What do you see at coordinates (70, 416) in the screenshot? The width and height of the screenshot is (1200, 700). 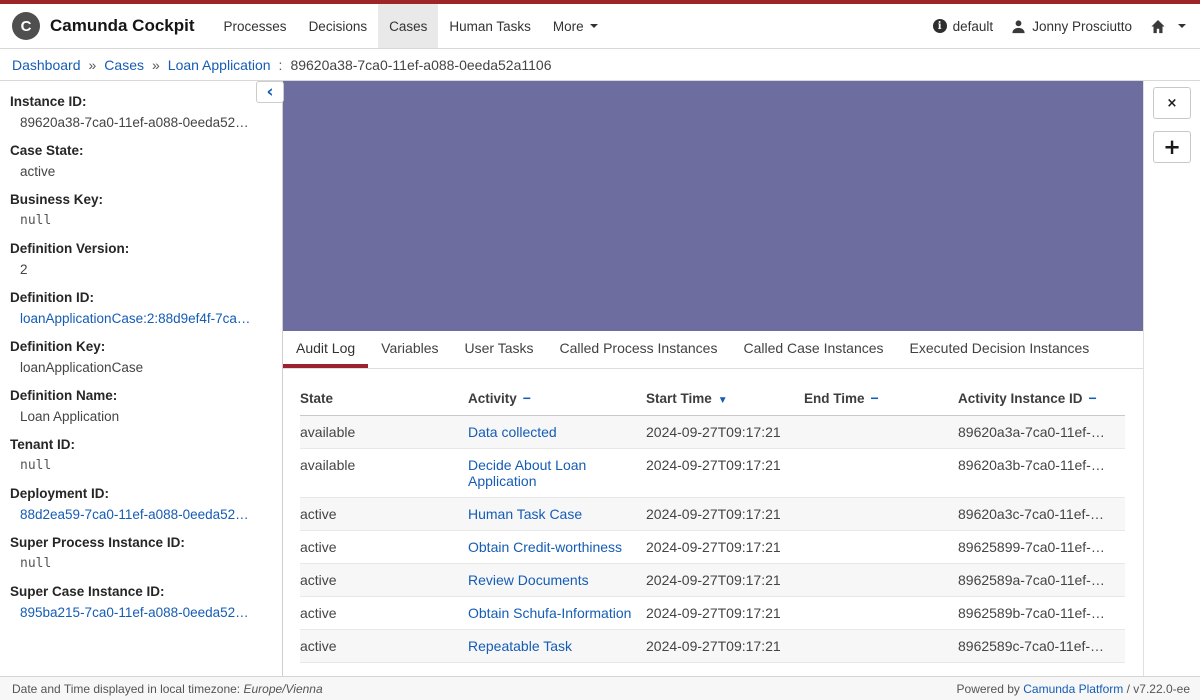 I see `field-value: Loan Application` at bounding box center [70, 416].